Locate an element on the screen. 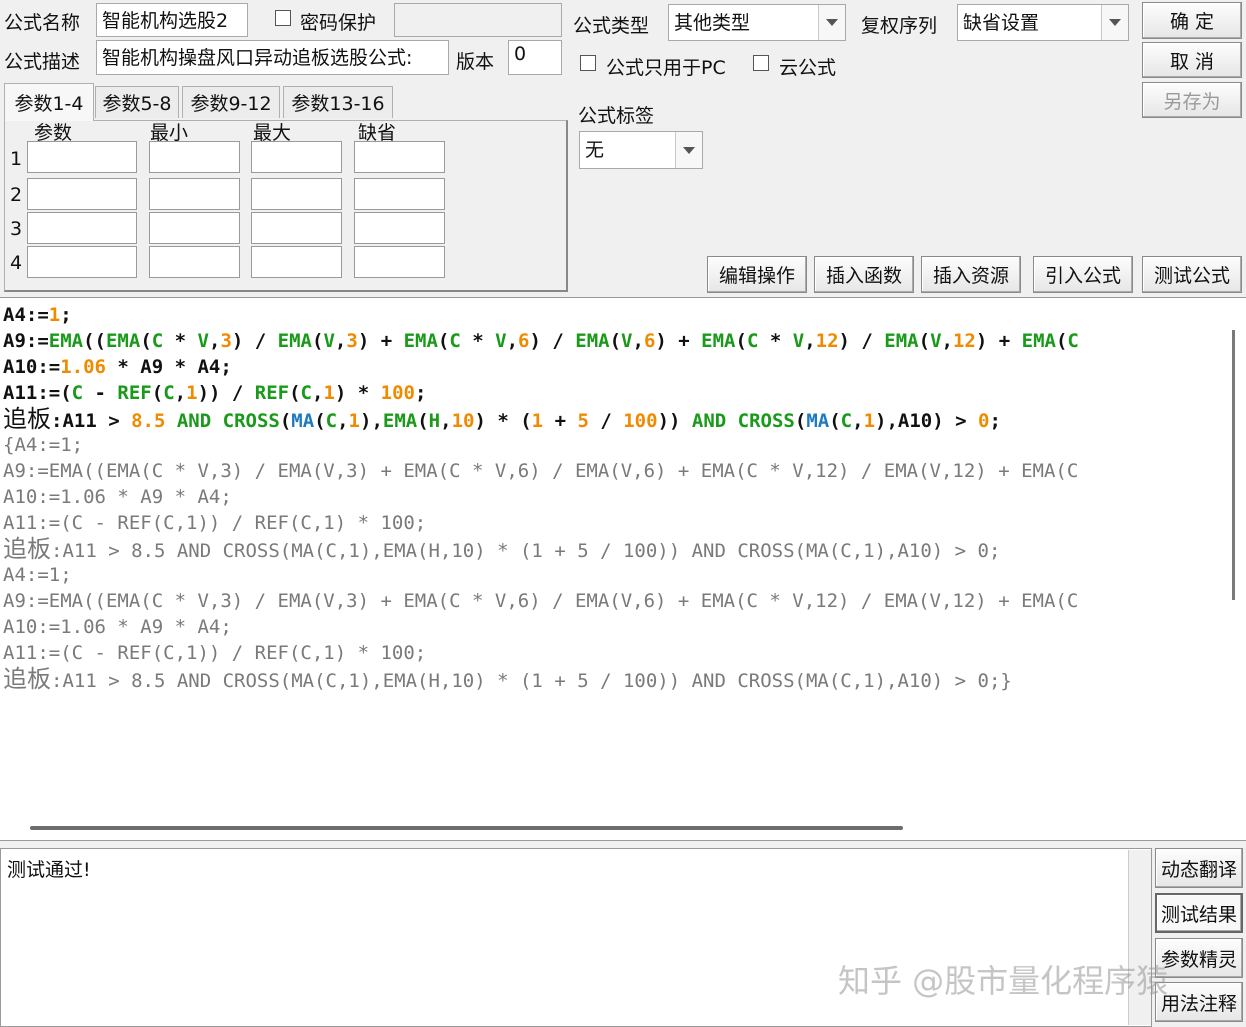 Image resolution: width=1246 pixels, height=1027 pixels. save-as-button: 另存为 is located at coordinates (1192, 100).